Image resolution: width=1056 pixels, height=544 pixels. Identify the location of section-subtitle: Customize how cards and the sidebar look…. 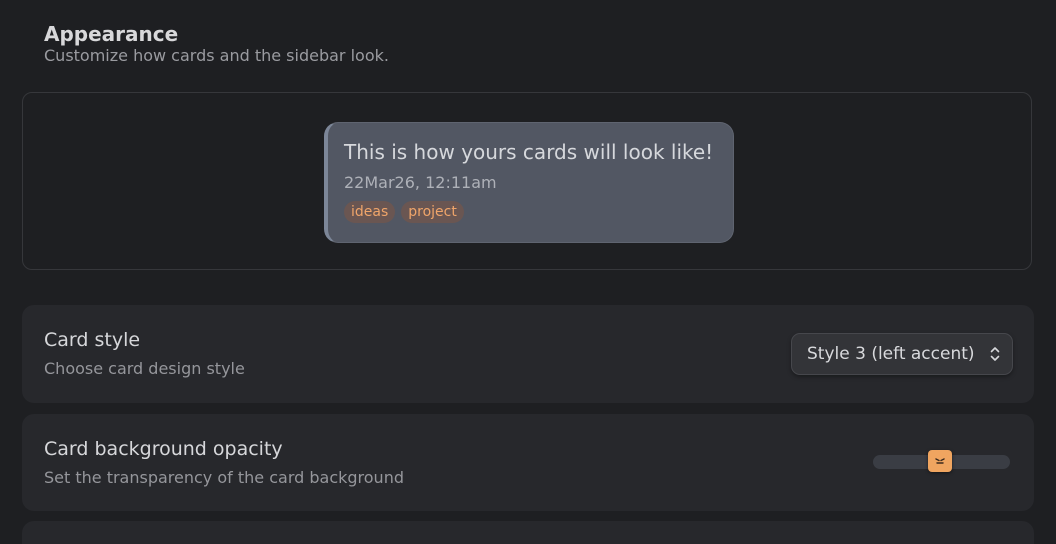
(216, 55).